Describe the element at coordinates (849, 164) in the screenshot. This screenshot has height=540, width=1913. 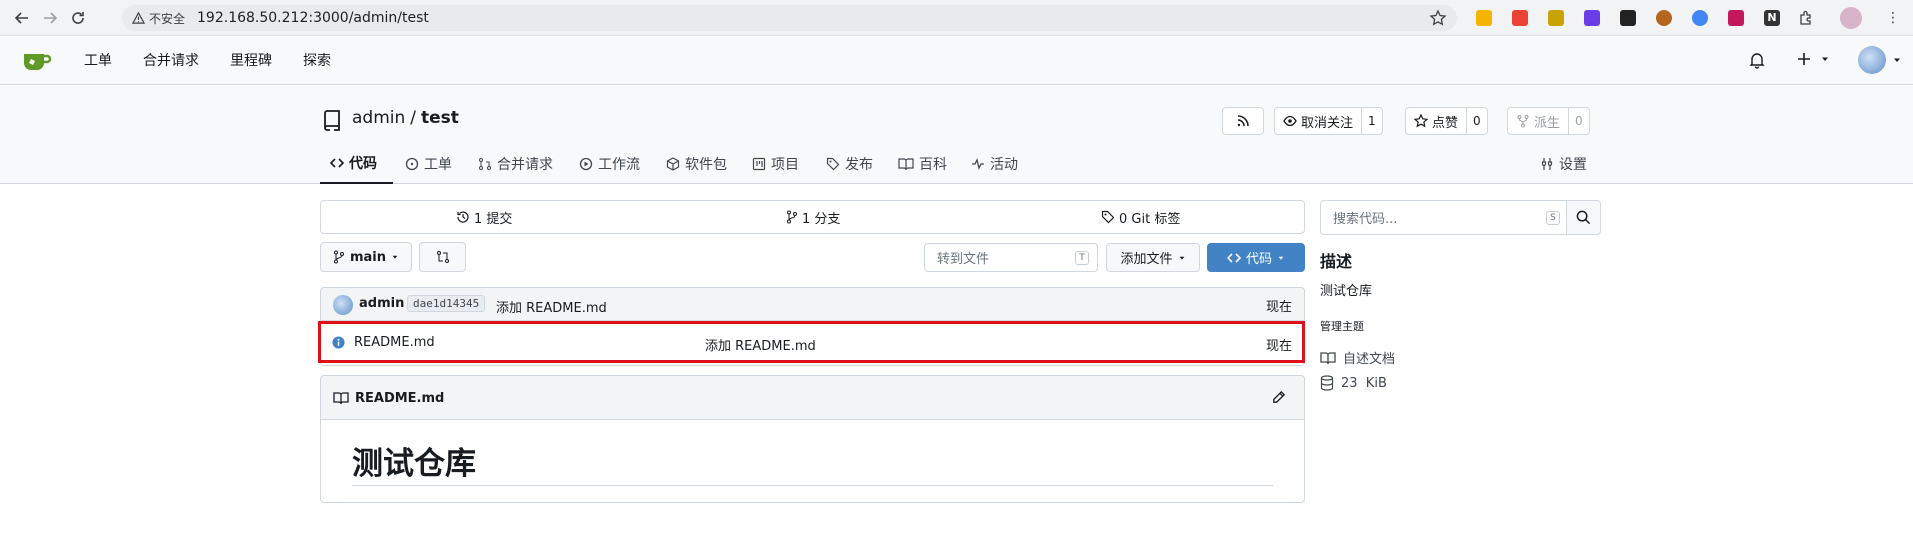
I see `tab-releases: 发布` at that location.